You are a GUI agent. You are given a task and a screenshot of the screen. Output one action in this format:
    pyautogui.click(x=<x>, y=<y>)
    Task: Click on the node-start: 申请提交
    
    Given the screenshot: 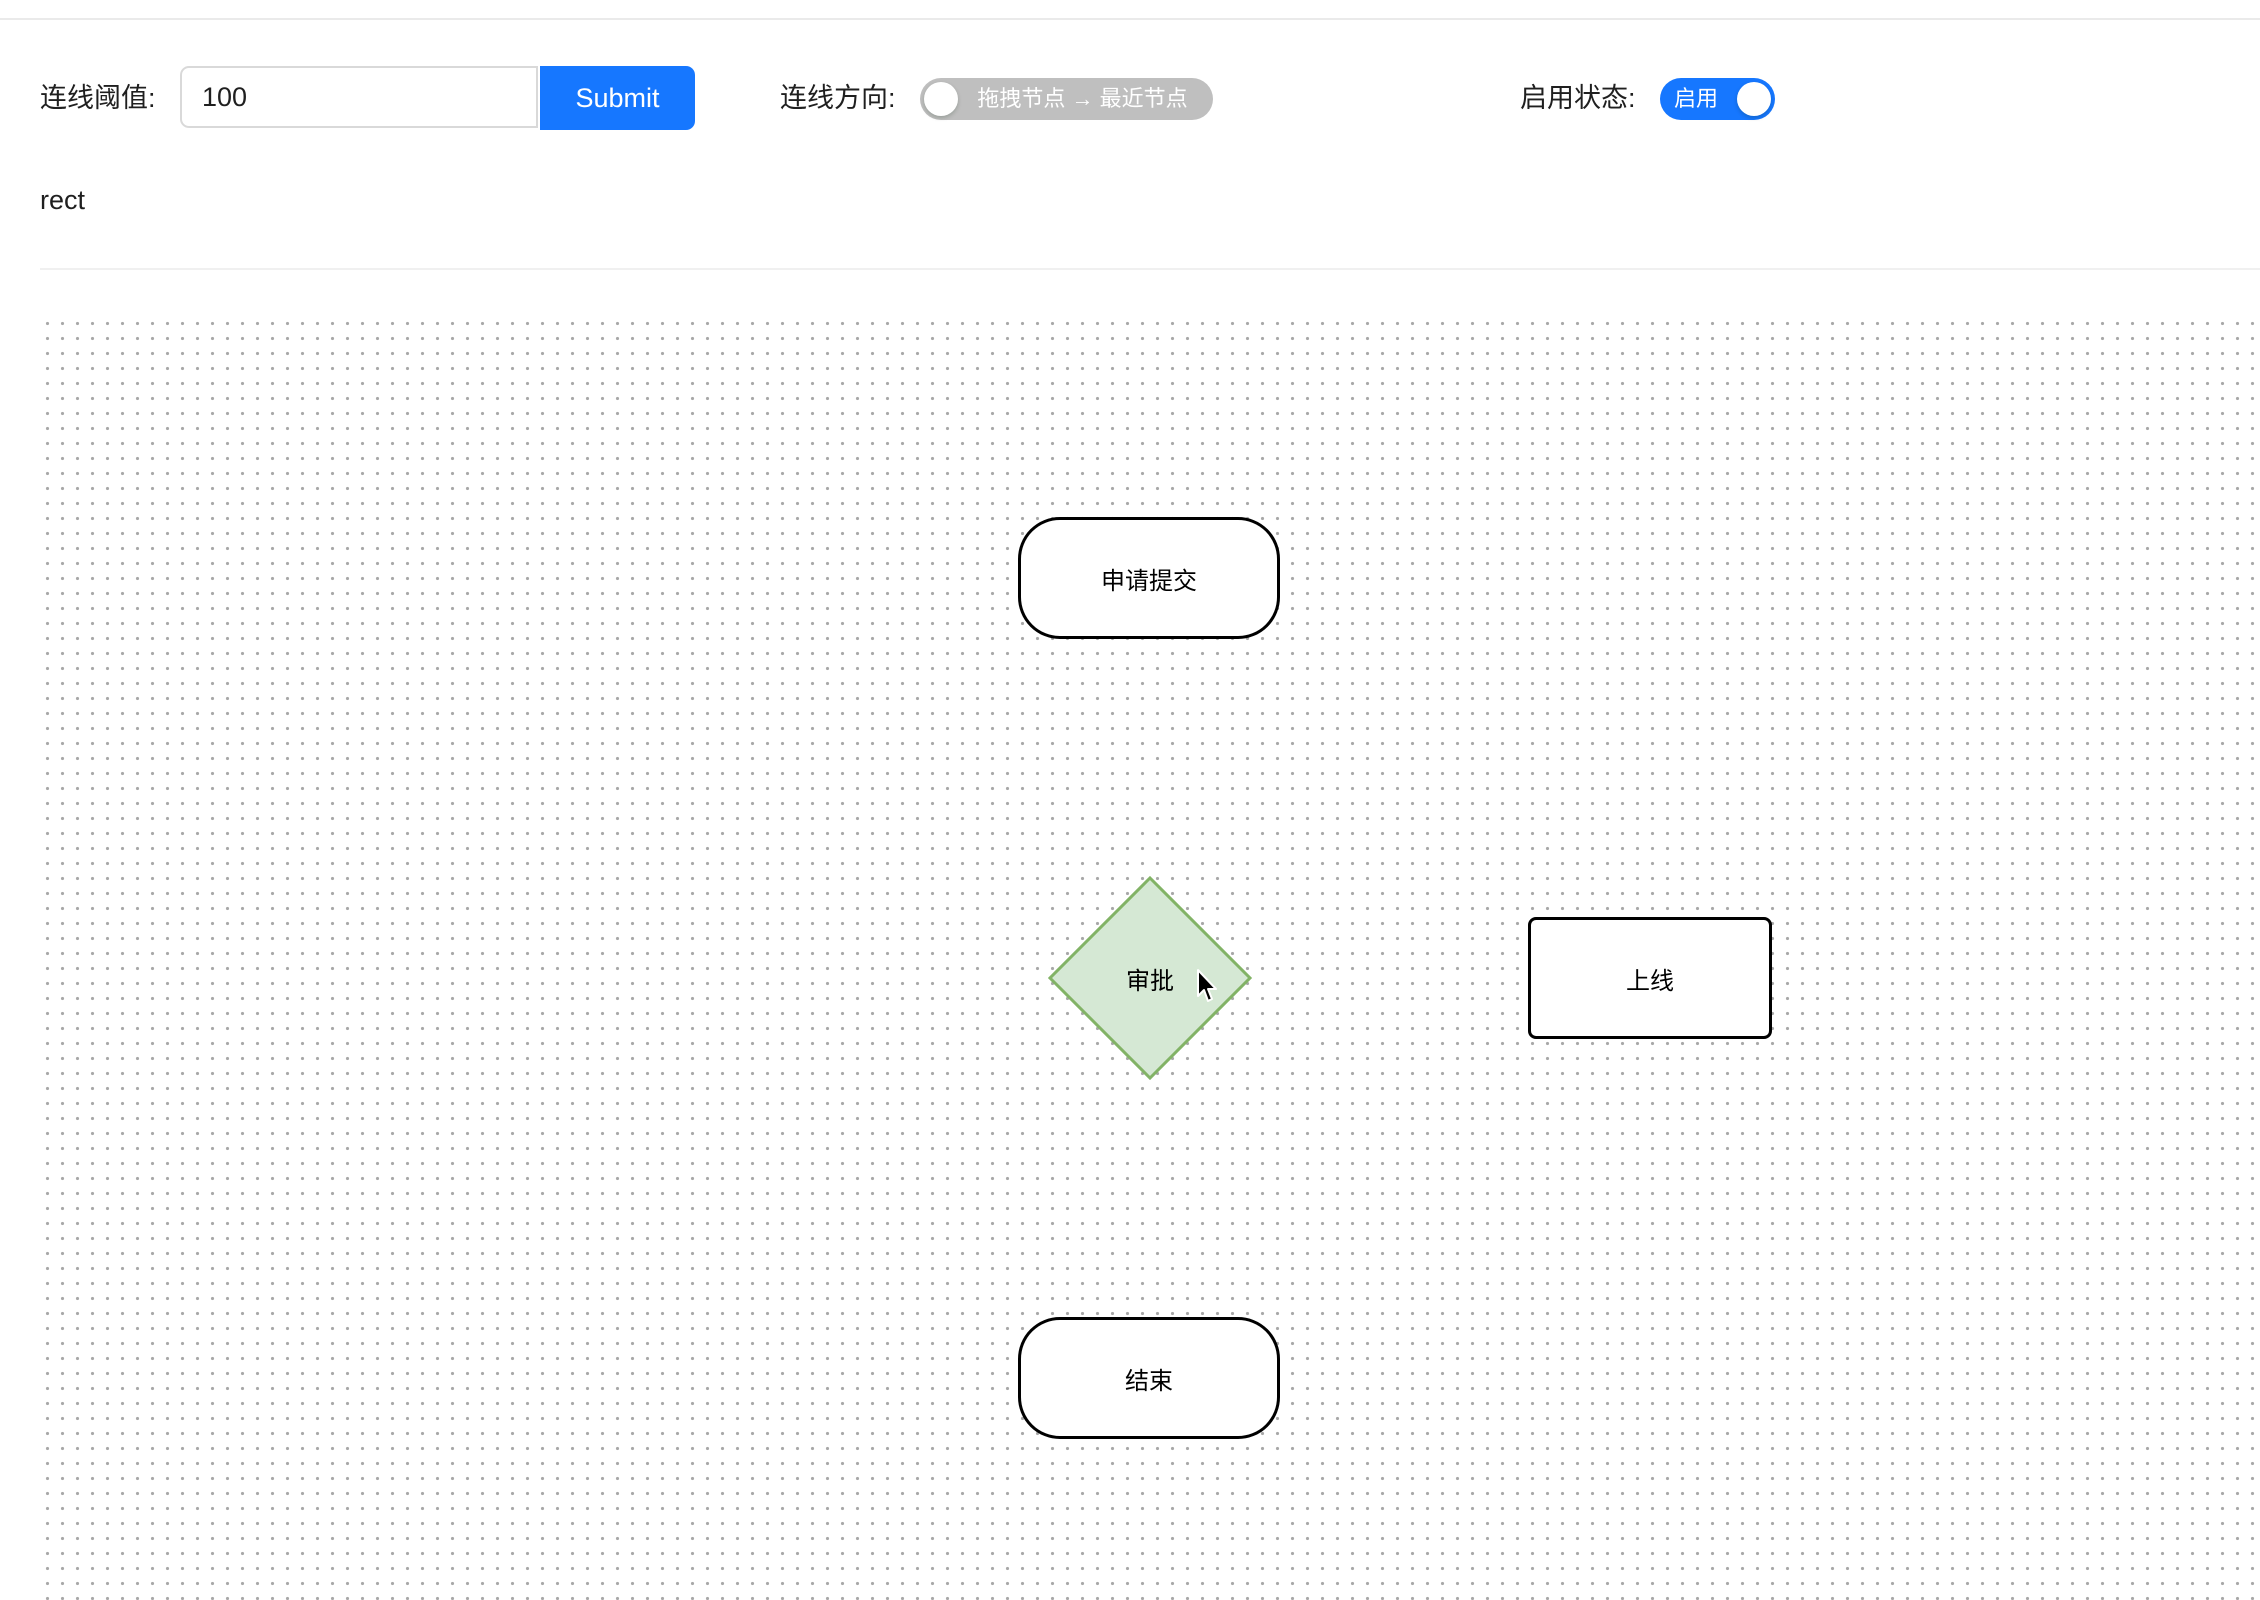 What is the action you would take?
    pyautogui.click(x=1149, y=578)
    